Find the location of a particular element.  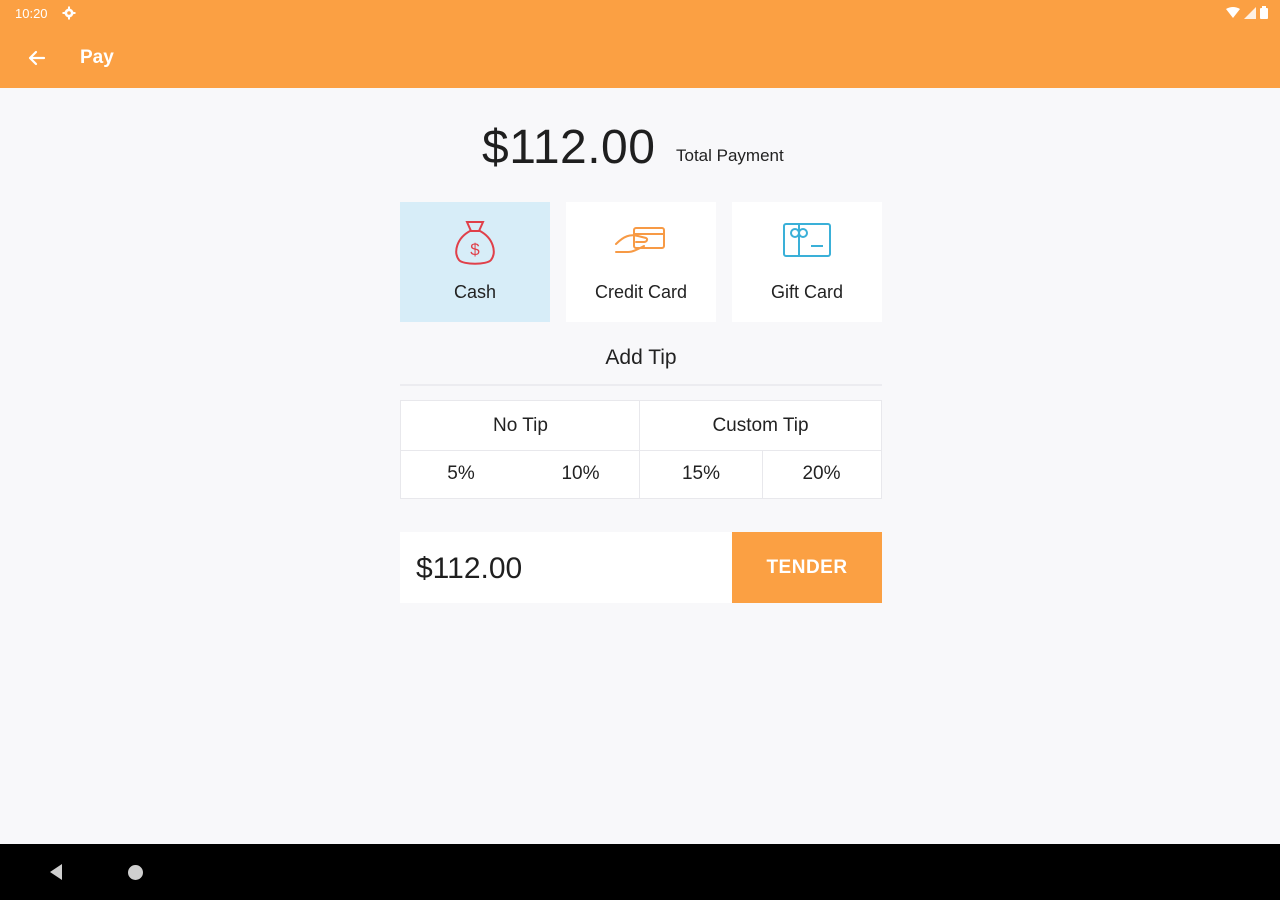

payment-method-label: Cash is located at coordinates (475, 292).